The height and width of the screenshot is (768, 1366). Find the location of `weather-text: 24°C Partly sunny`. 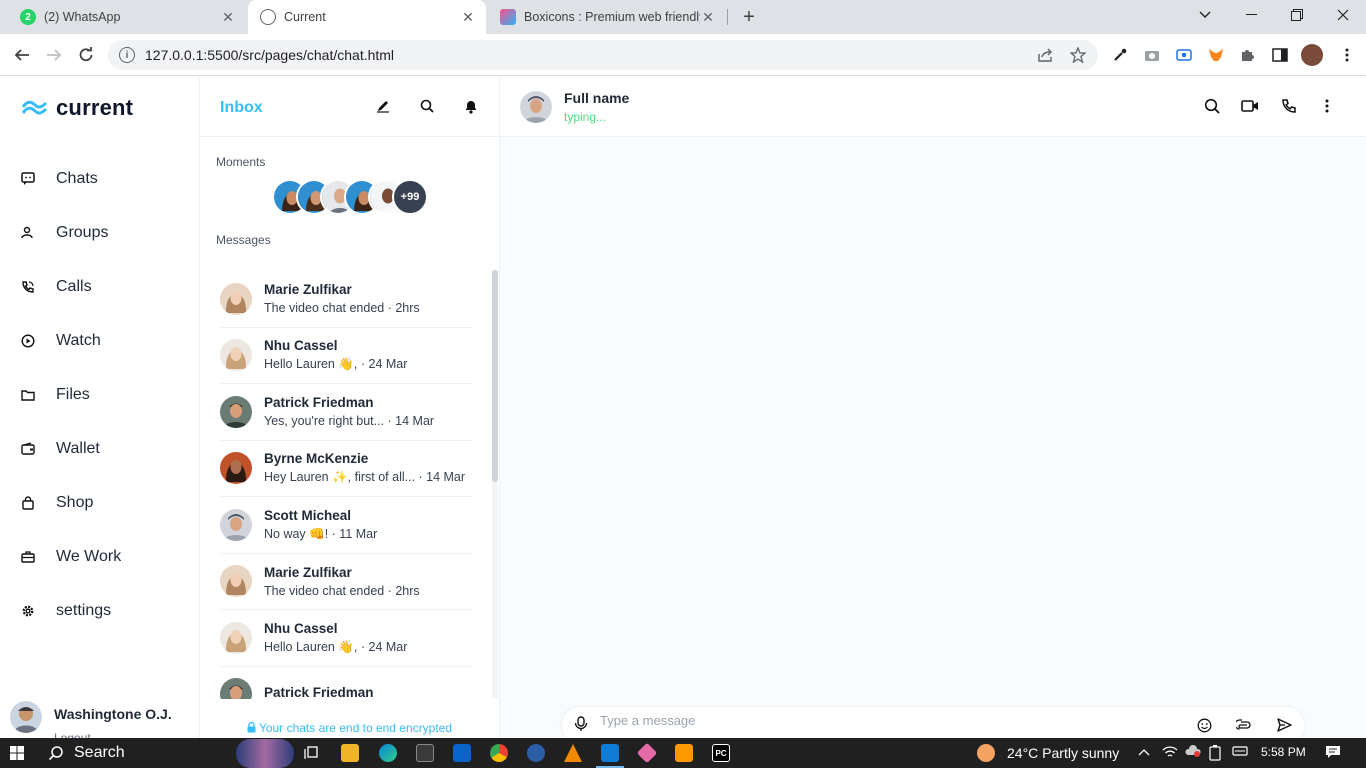

weather-text: 24°C Partly sunny is located at coordinates (1063, 753).